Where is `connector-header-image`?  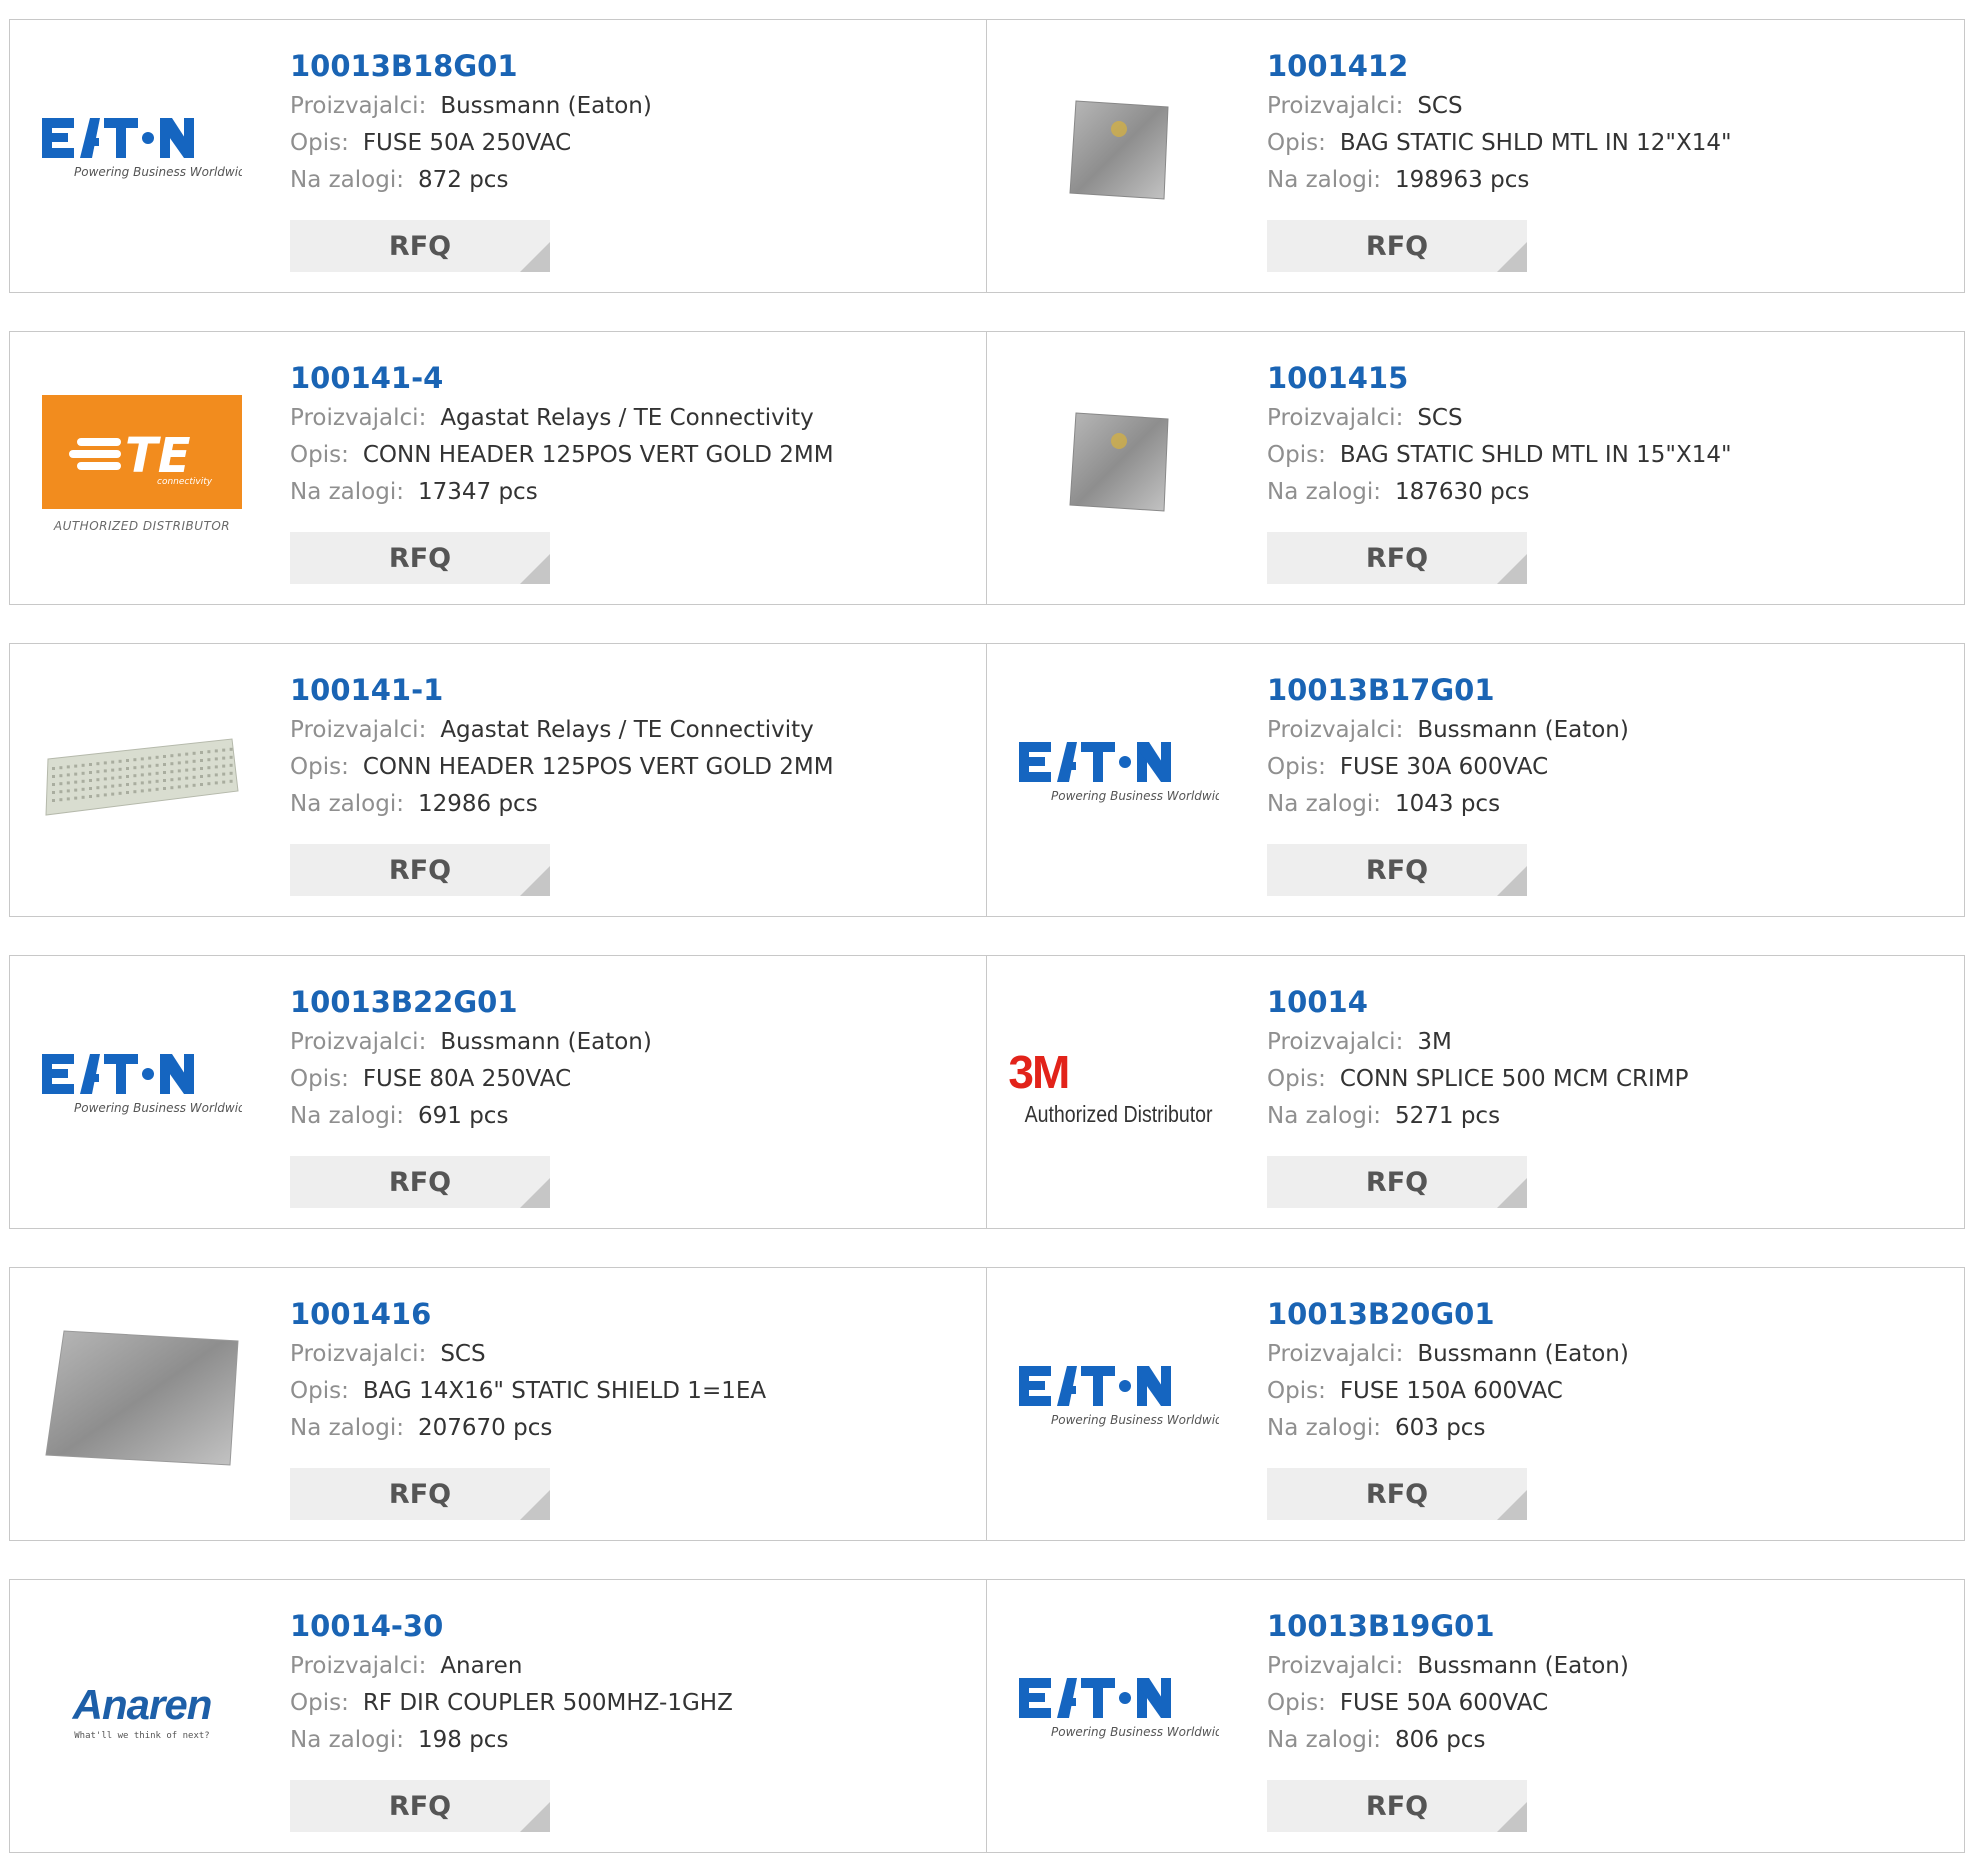 connector-header-image is located at coordinates (142, 776).